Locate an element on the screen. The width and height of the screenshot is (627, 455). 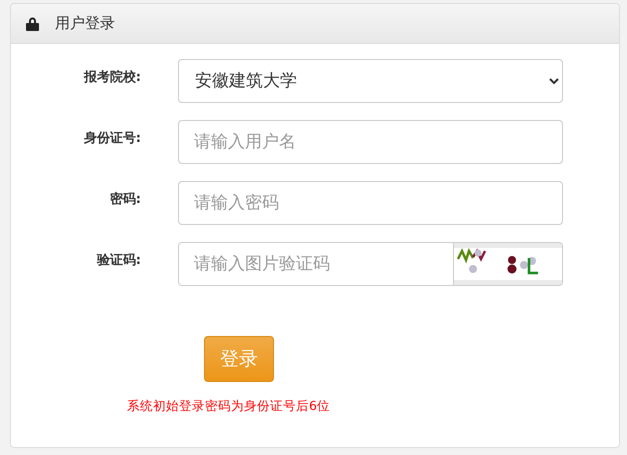
field-label: 验证码: is located at coordinates (118, 260).